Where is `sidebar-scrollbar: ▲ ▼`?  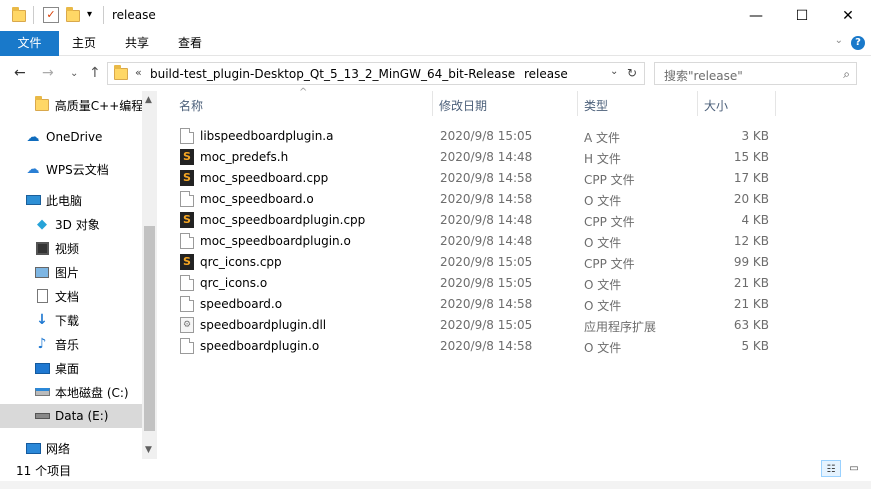 sidebar-scrollbar: ▲ ▼ is located at coordinates (149, 275).